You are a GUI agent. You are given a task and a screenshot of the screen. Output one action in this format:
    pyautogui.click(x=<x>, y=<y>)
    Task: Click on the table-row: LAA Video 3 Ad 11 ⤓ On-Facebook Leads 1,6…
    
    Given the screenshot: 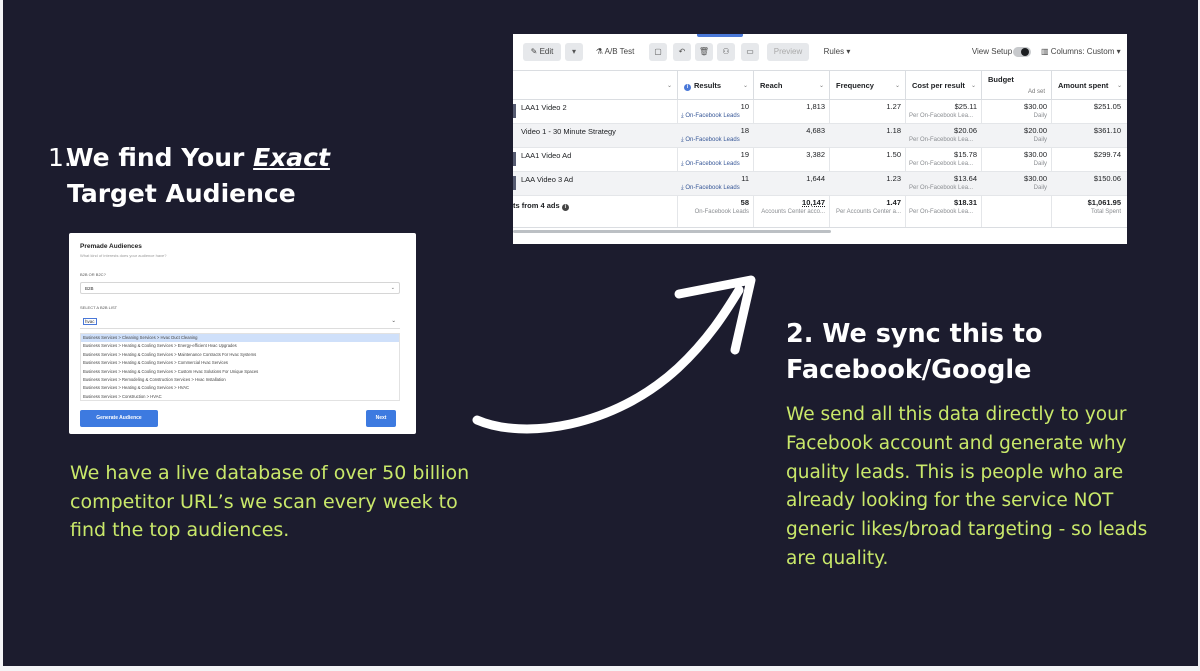 What is the action you would take?
    pyautogui.click(x=820, y=184)
    